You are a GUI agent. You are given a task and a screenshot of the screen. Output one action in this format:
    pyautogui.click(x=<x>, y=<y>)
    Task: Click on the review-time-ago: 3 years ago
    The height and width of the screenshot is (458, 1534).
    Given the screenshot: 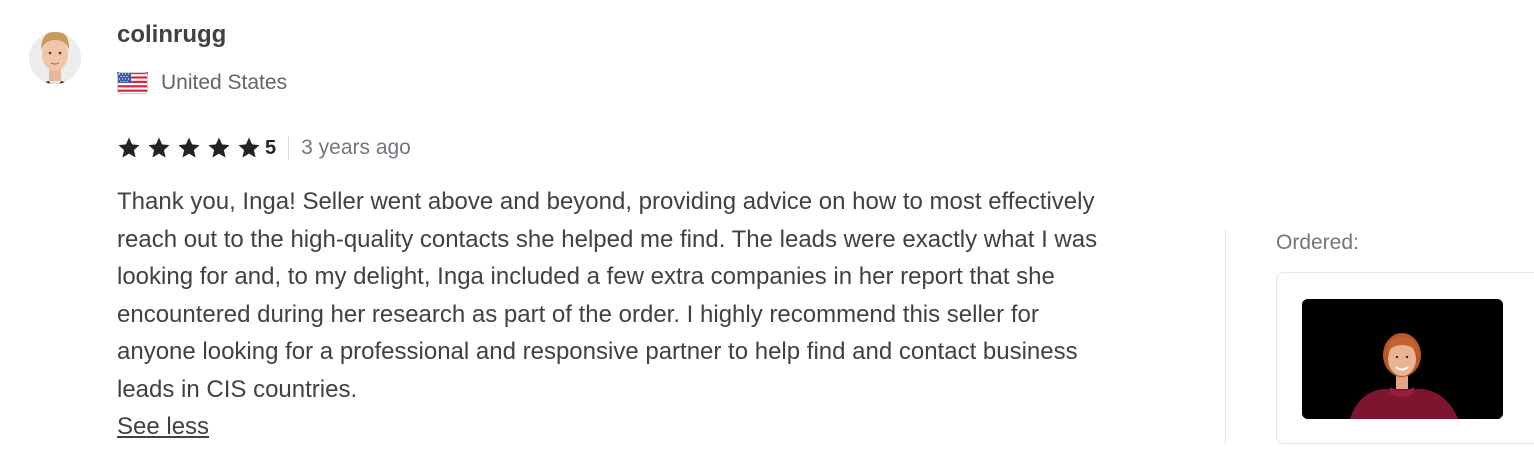 What is the action you would take?
    pyautogui.click(x=356, y=147)
    